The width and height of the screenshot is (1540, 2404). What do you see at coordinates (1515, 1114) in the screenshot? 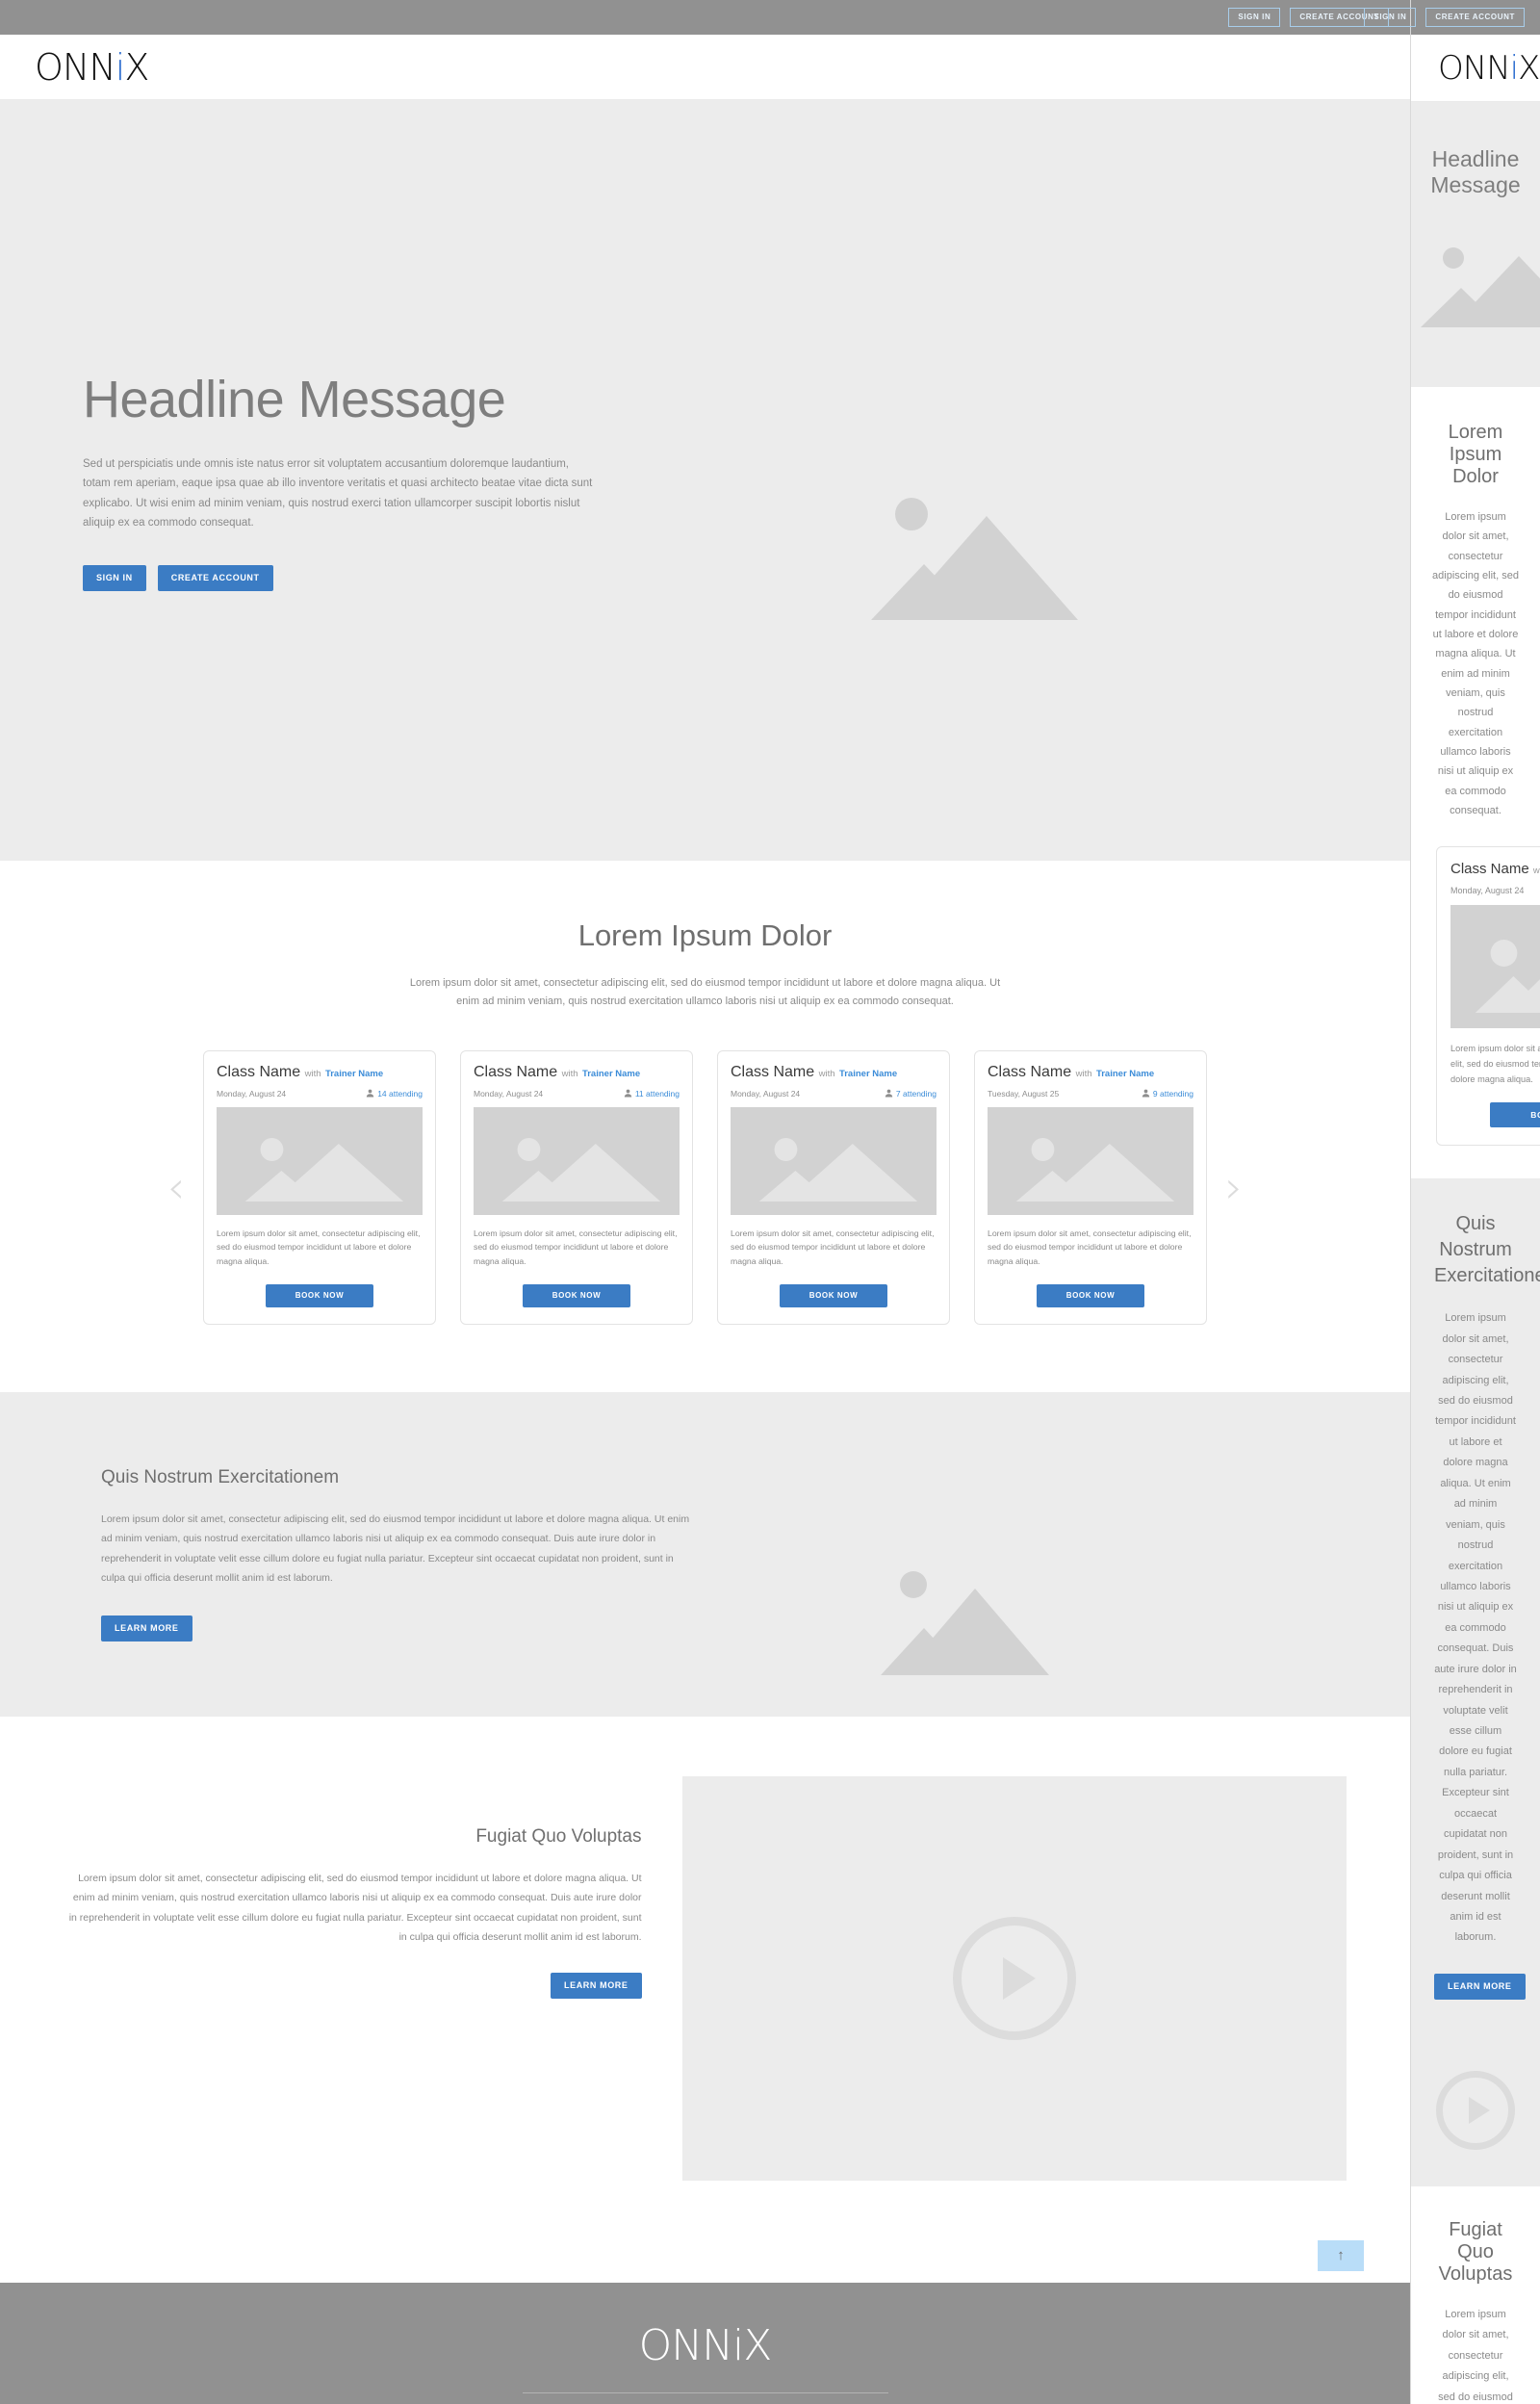
I see `mobile-book-now-button: BOOK NOW` at bounding box center [1515, 1114].